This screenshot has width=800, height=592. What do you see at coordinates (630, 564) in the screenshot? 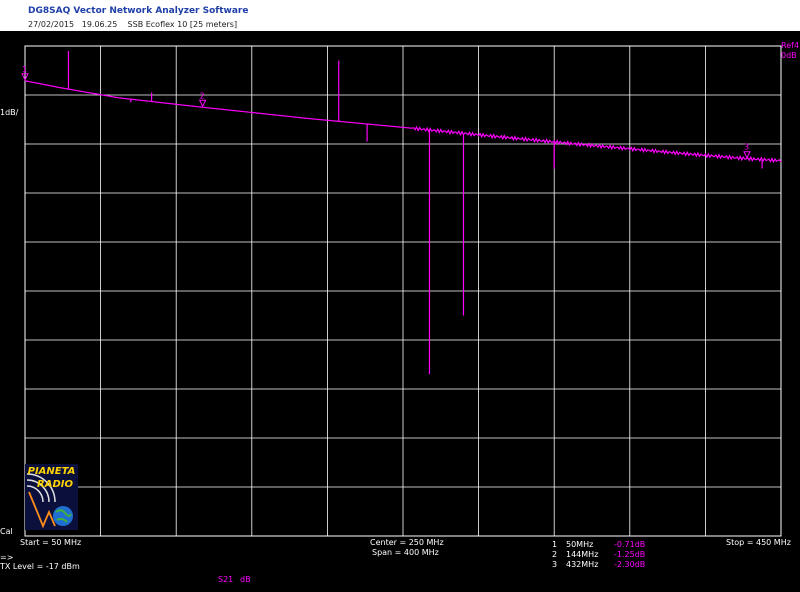
I see `marker-3-value: -2.30dB` at bounding box center [630, 564].